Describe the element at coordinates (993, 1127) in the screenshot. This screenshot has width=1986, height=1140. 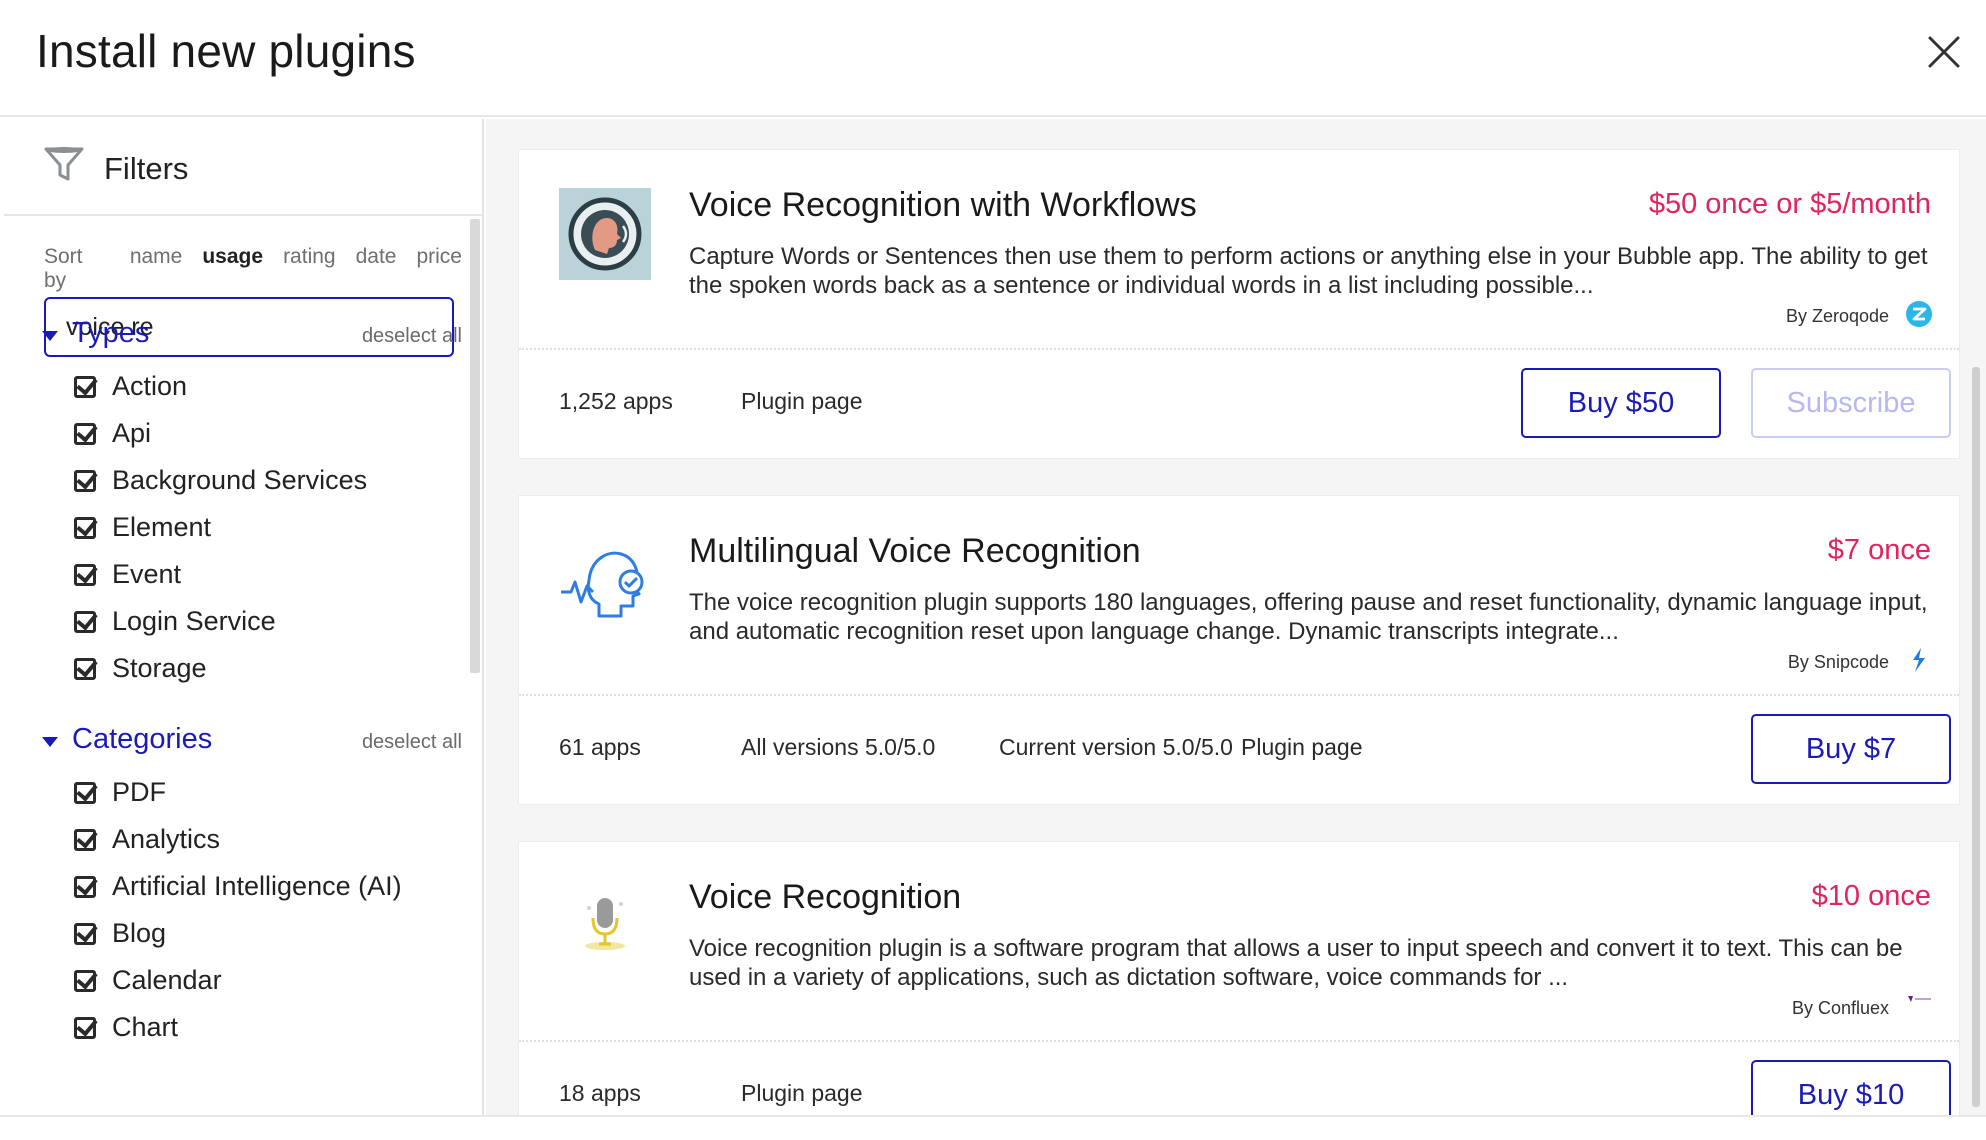
I see `modal-footer` at that location.